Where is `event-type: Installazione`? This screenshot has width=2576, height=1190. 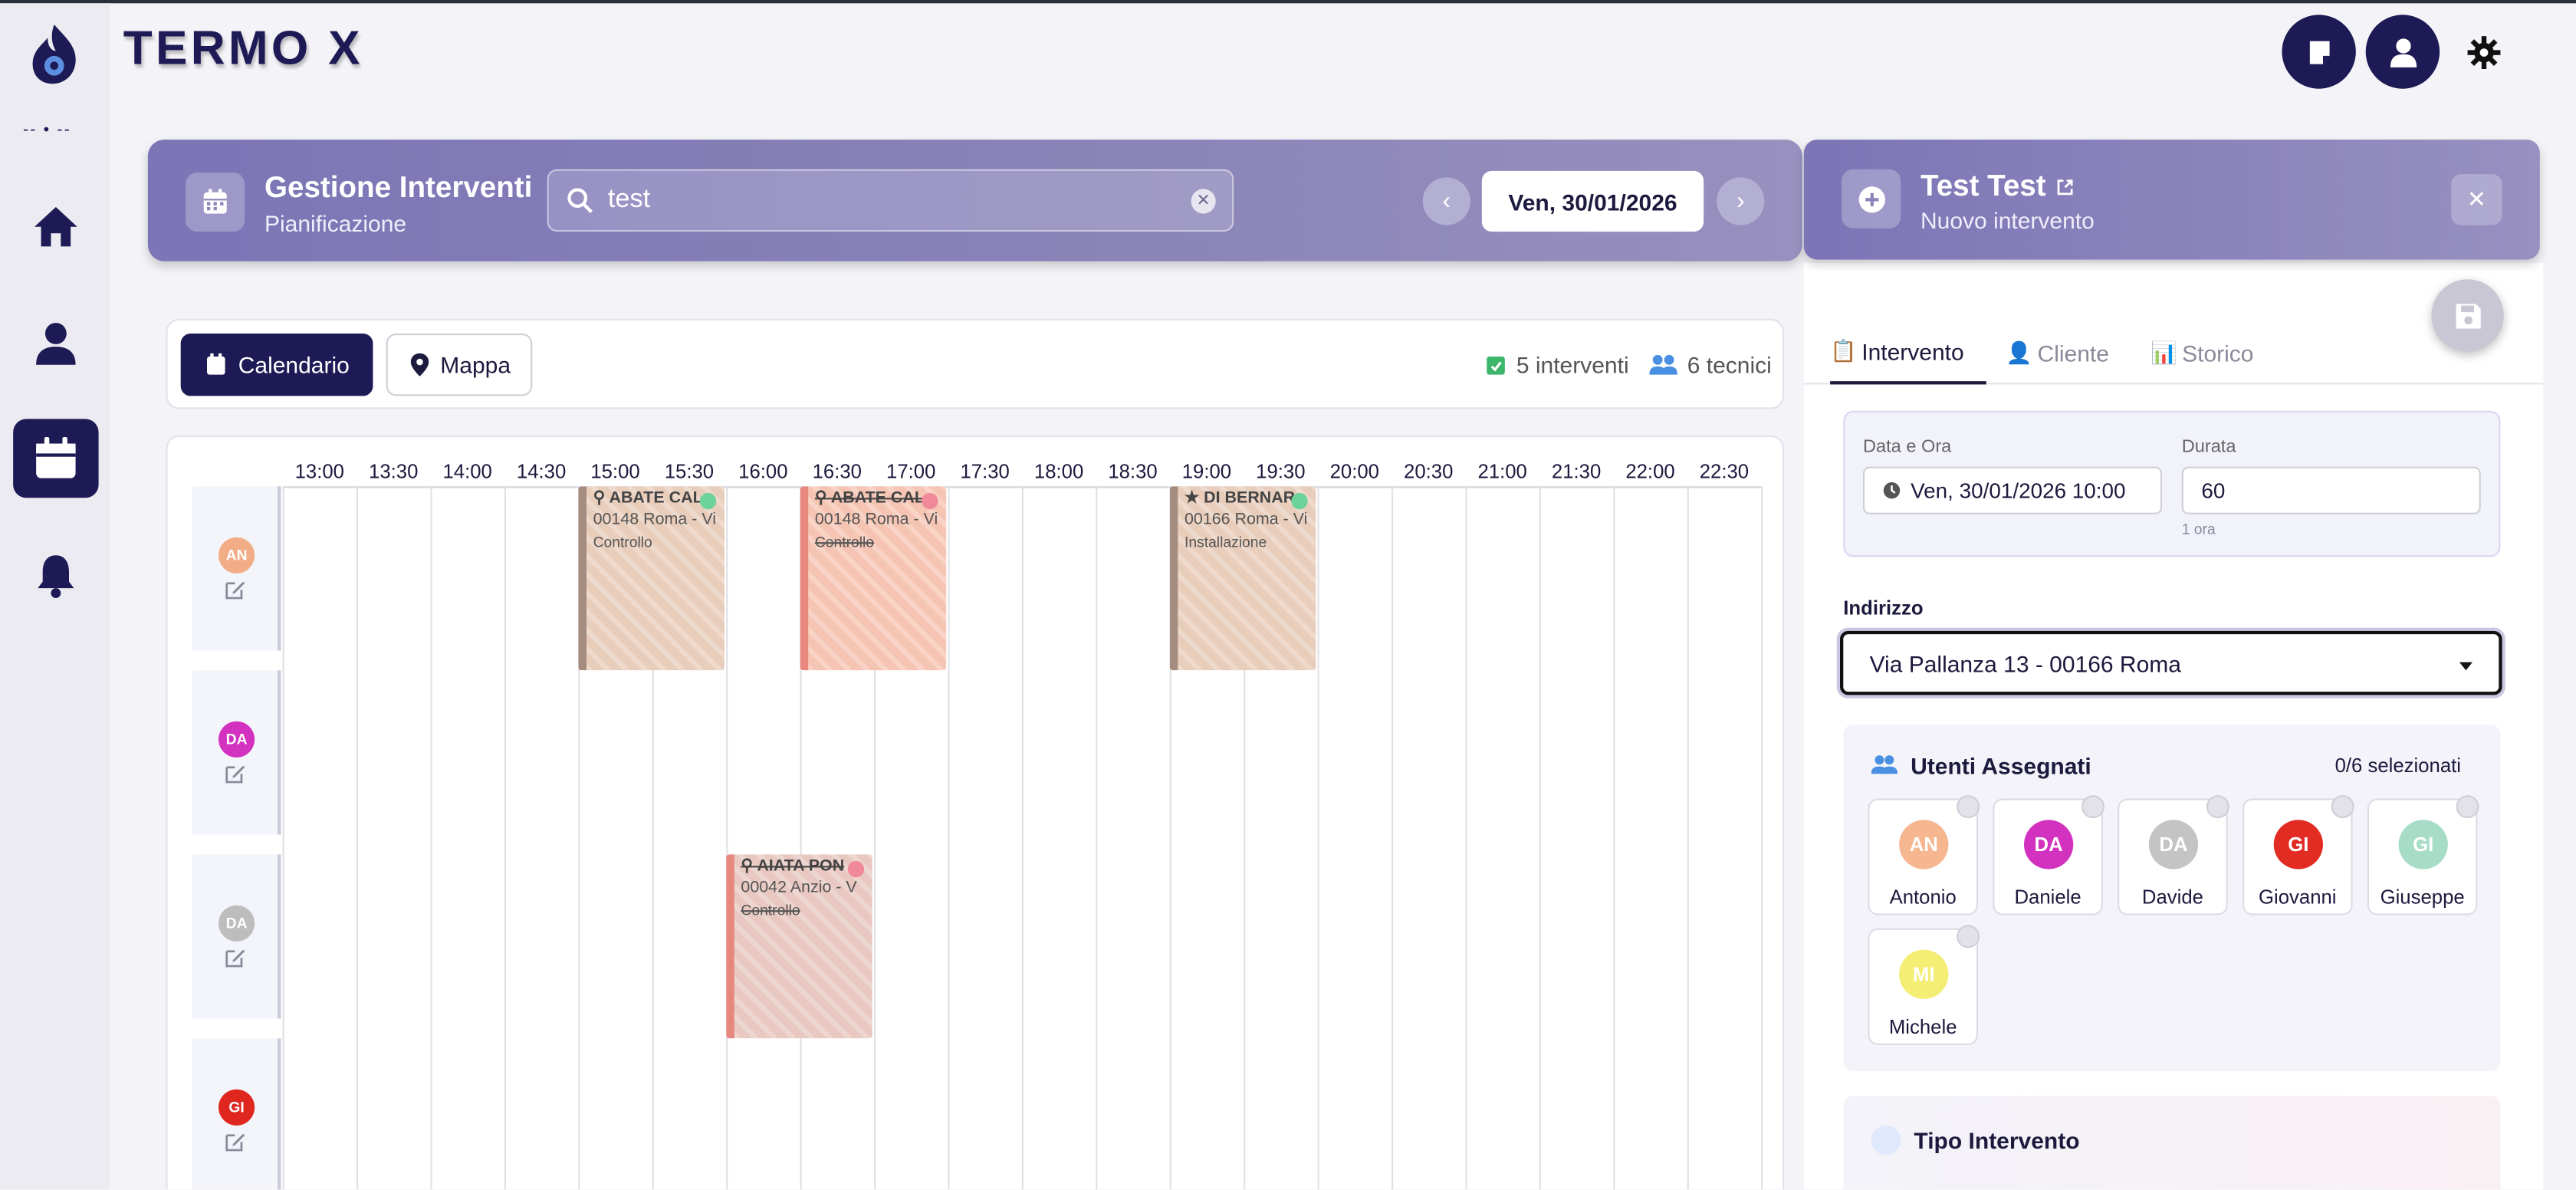 event-type: Installazione is located at coordinates (1225, 542).